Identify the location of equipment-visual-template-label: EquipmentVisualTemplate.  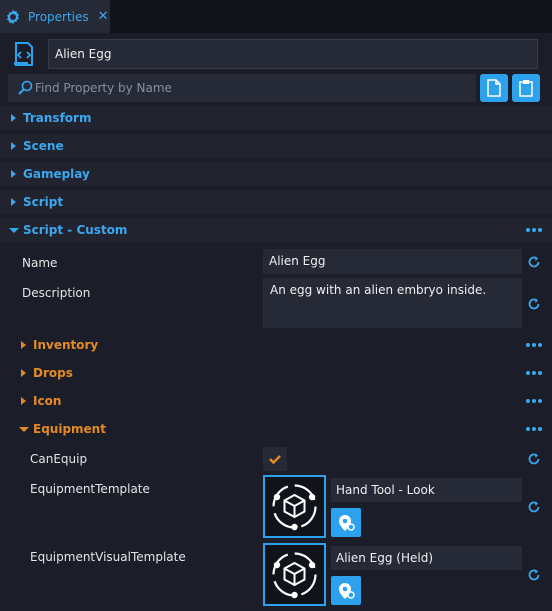
(108, 557).